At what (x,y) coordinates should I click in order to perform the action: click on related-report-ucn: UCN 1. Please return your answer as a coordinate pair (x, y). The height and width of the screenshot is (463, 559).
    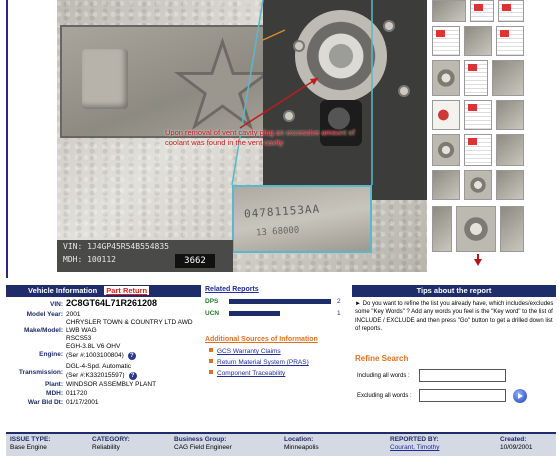
    Looking at the image, I should click on (277, 314).